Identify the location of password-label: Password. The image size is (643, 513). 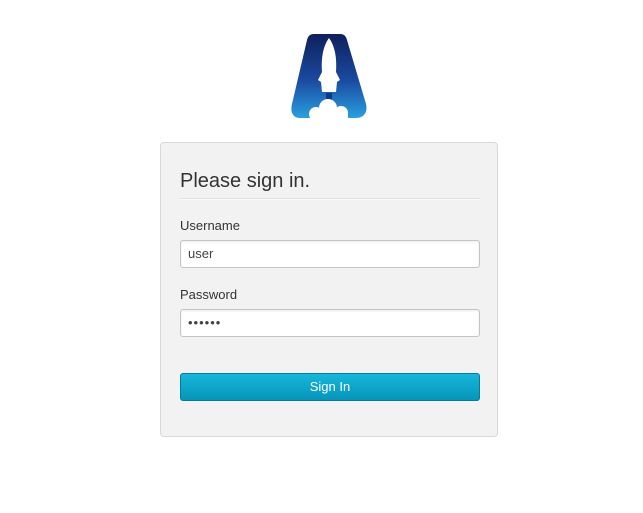
(209, 294).